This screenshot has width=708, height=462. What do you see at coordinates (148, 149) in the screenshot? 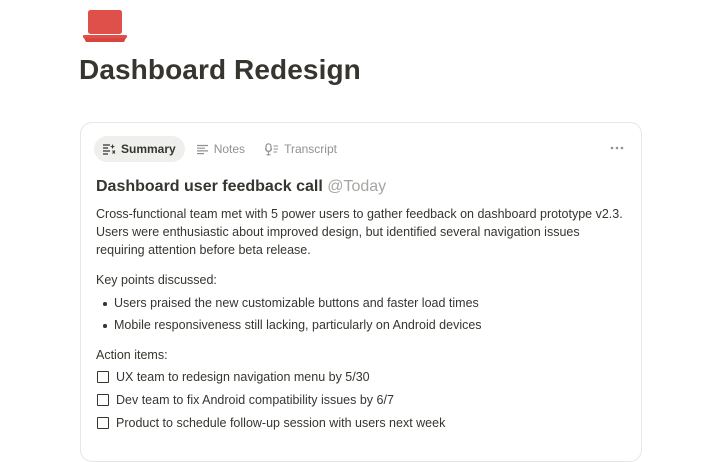
I see `tab-summary-label: Summary` at bounding box center [148, 149].